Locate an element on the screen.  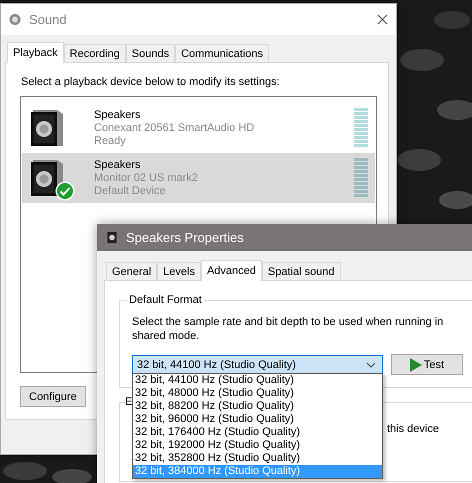
dropdown-option: 32 bit, 352800 Hz (Studio Quality) is located at coordinates (257, 458).